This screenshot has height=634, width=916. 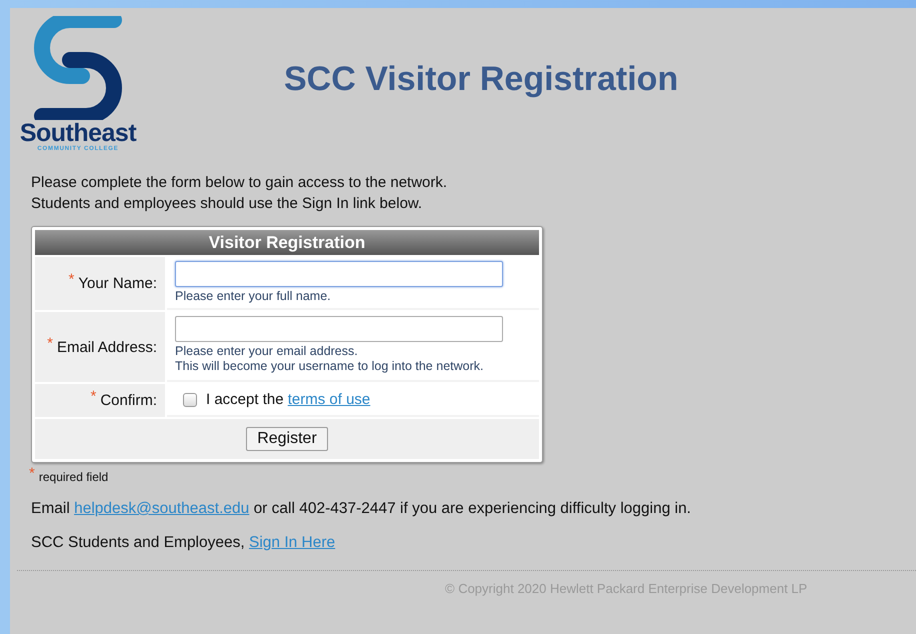 What do you see at coordinates (128, 400) in the screenshot?
I see `field-label: Confirm:` at bounding box center [128, 400].